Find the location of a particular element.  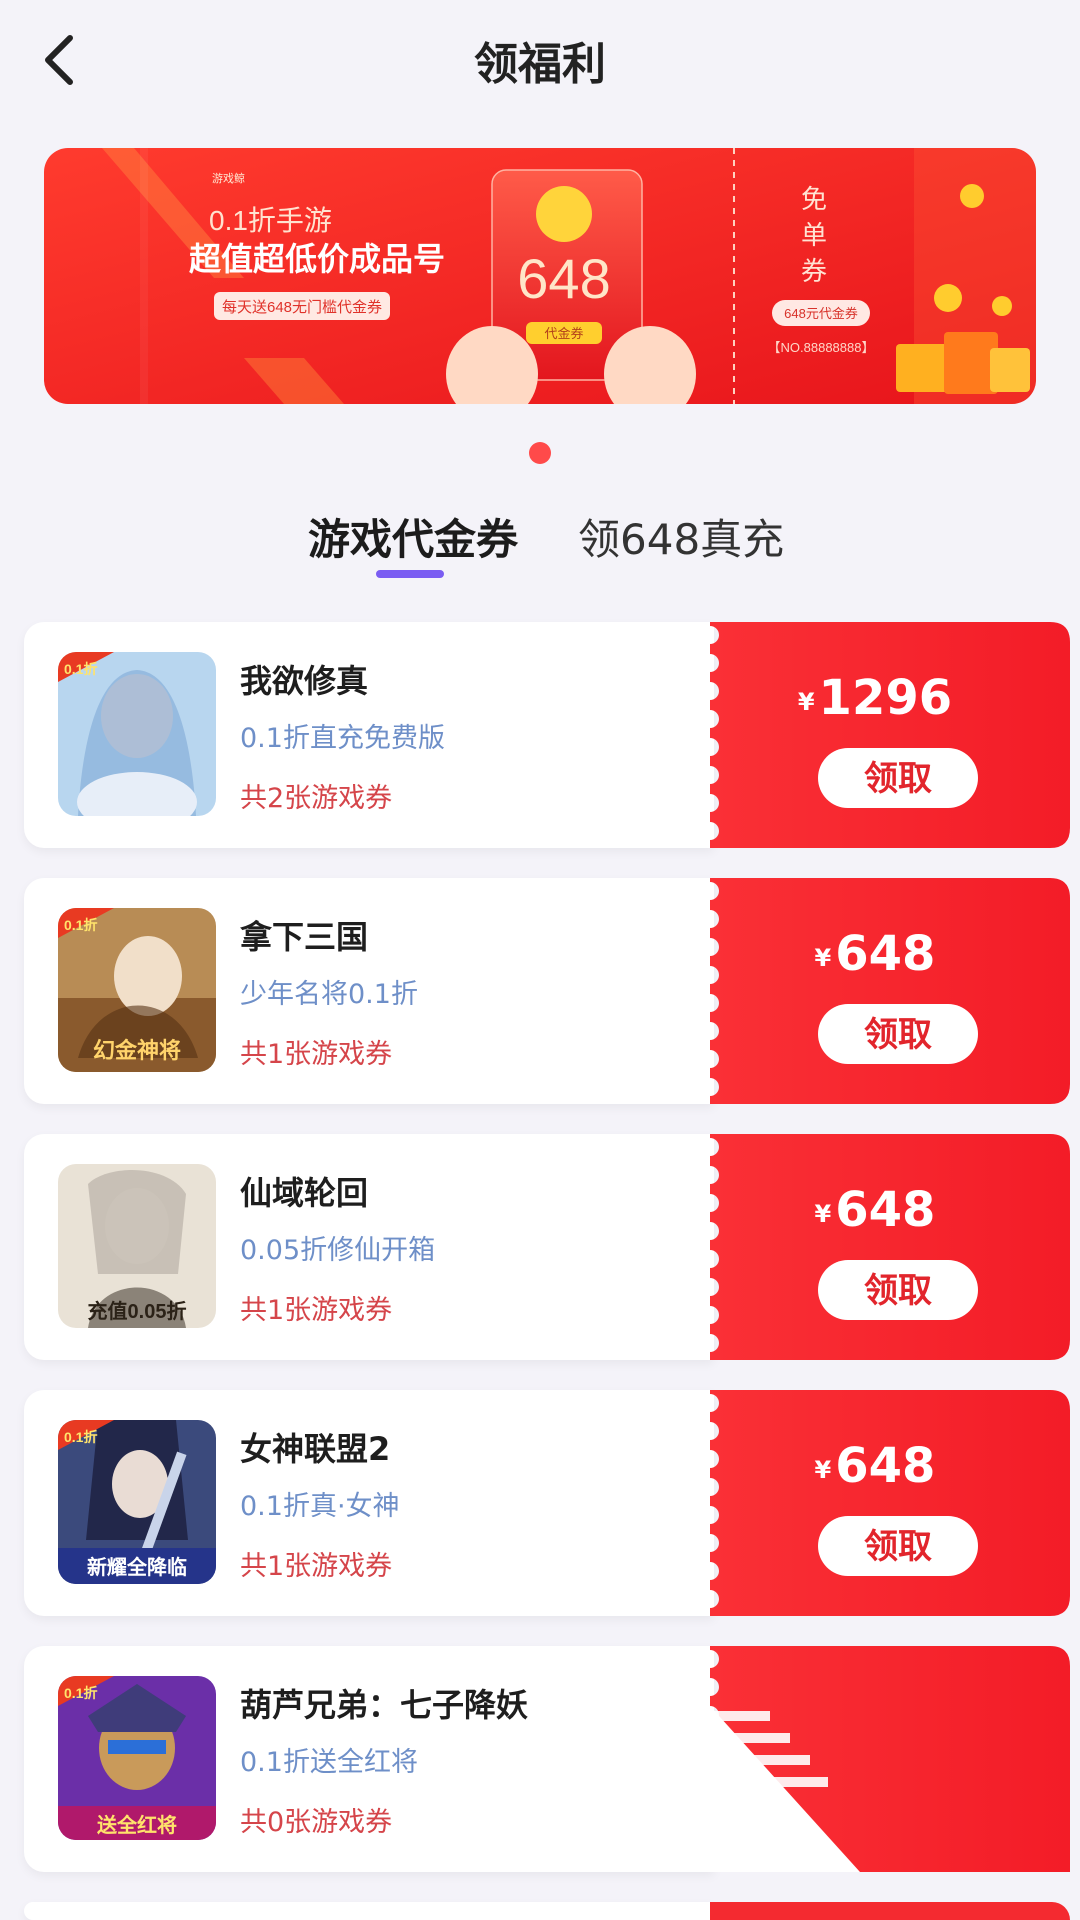

game-icon: 0.1折 新耀全降临 is located at coordinates (137, 1502).